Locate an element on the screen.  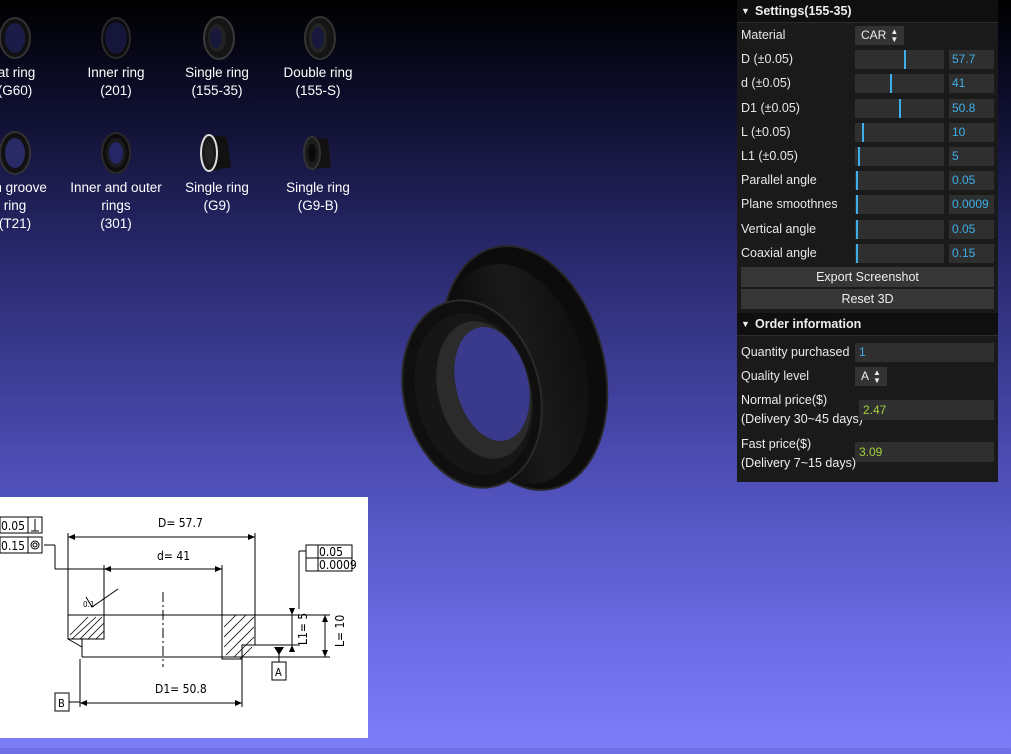
thumb-single-ring-155-35: Single ring (155-35) is located at coordinates (217, 56).